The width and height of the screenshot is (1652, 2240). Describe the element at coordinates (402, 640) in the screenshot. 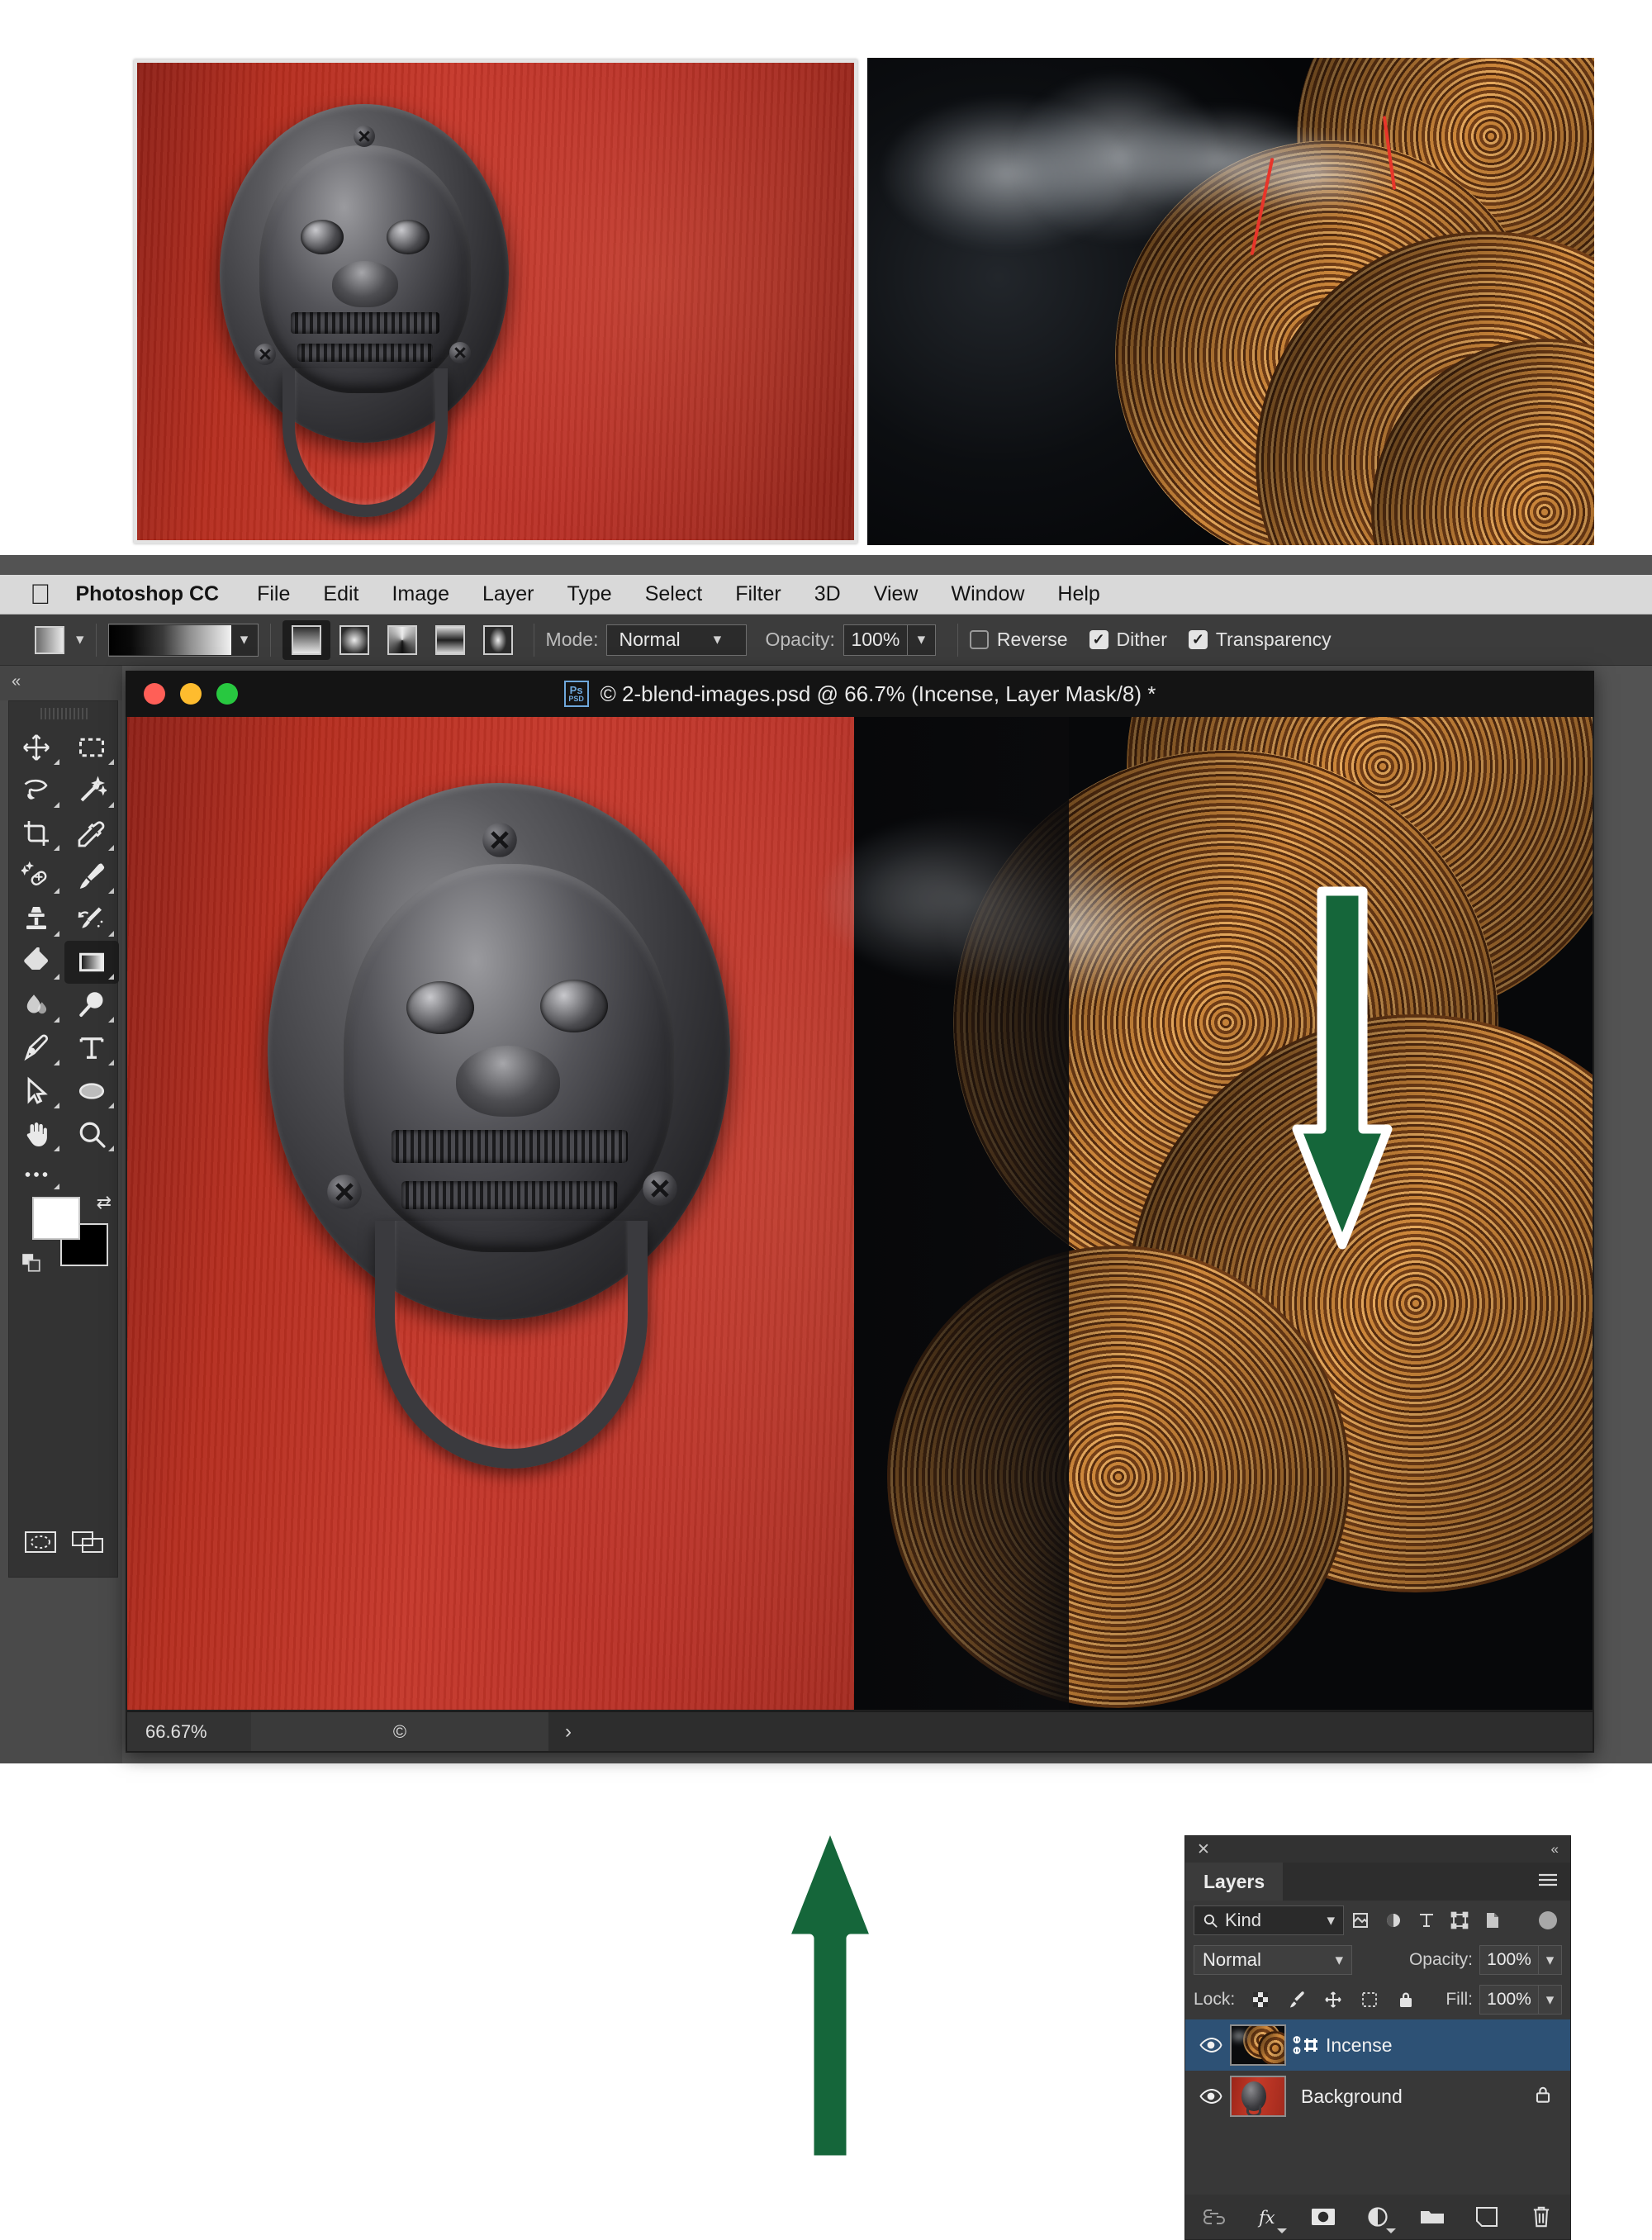

I see `angle-gradient-button` at that location.